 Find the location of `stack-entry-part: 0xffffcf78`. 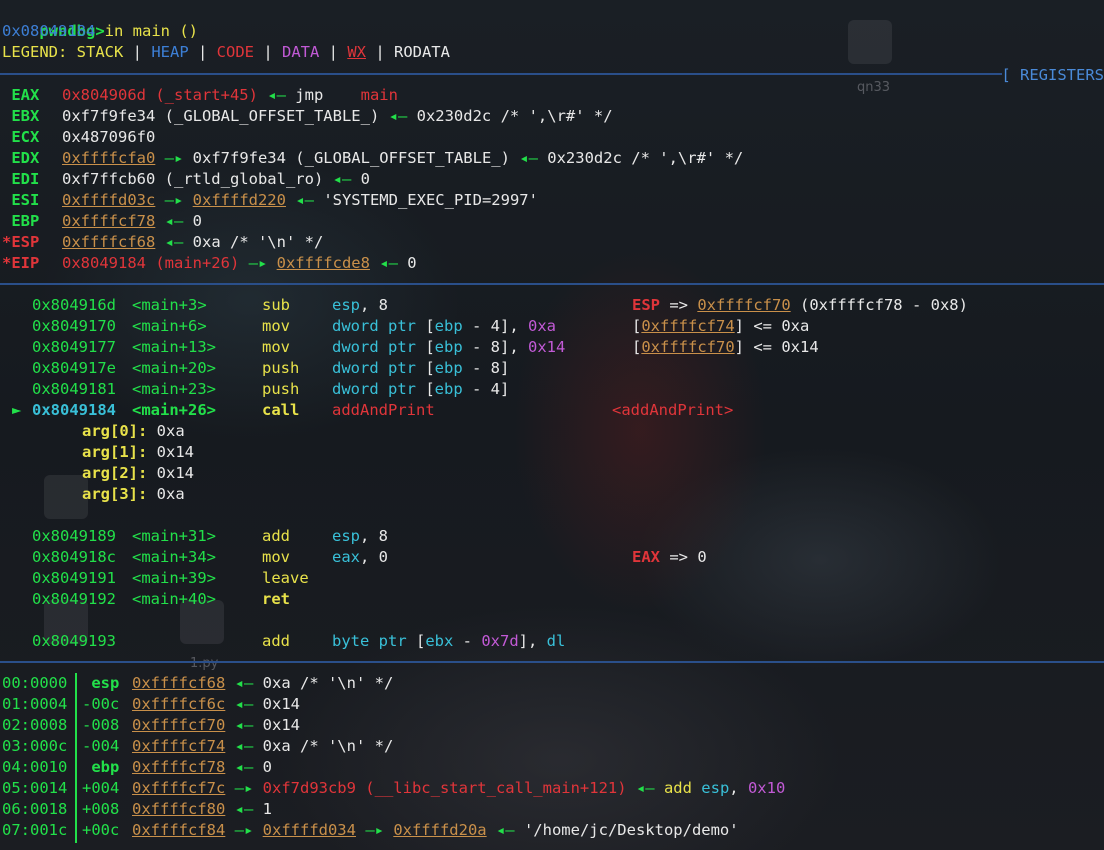

stack-entry-part: 0xffffcf78 is located at coordinates (179, 767).